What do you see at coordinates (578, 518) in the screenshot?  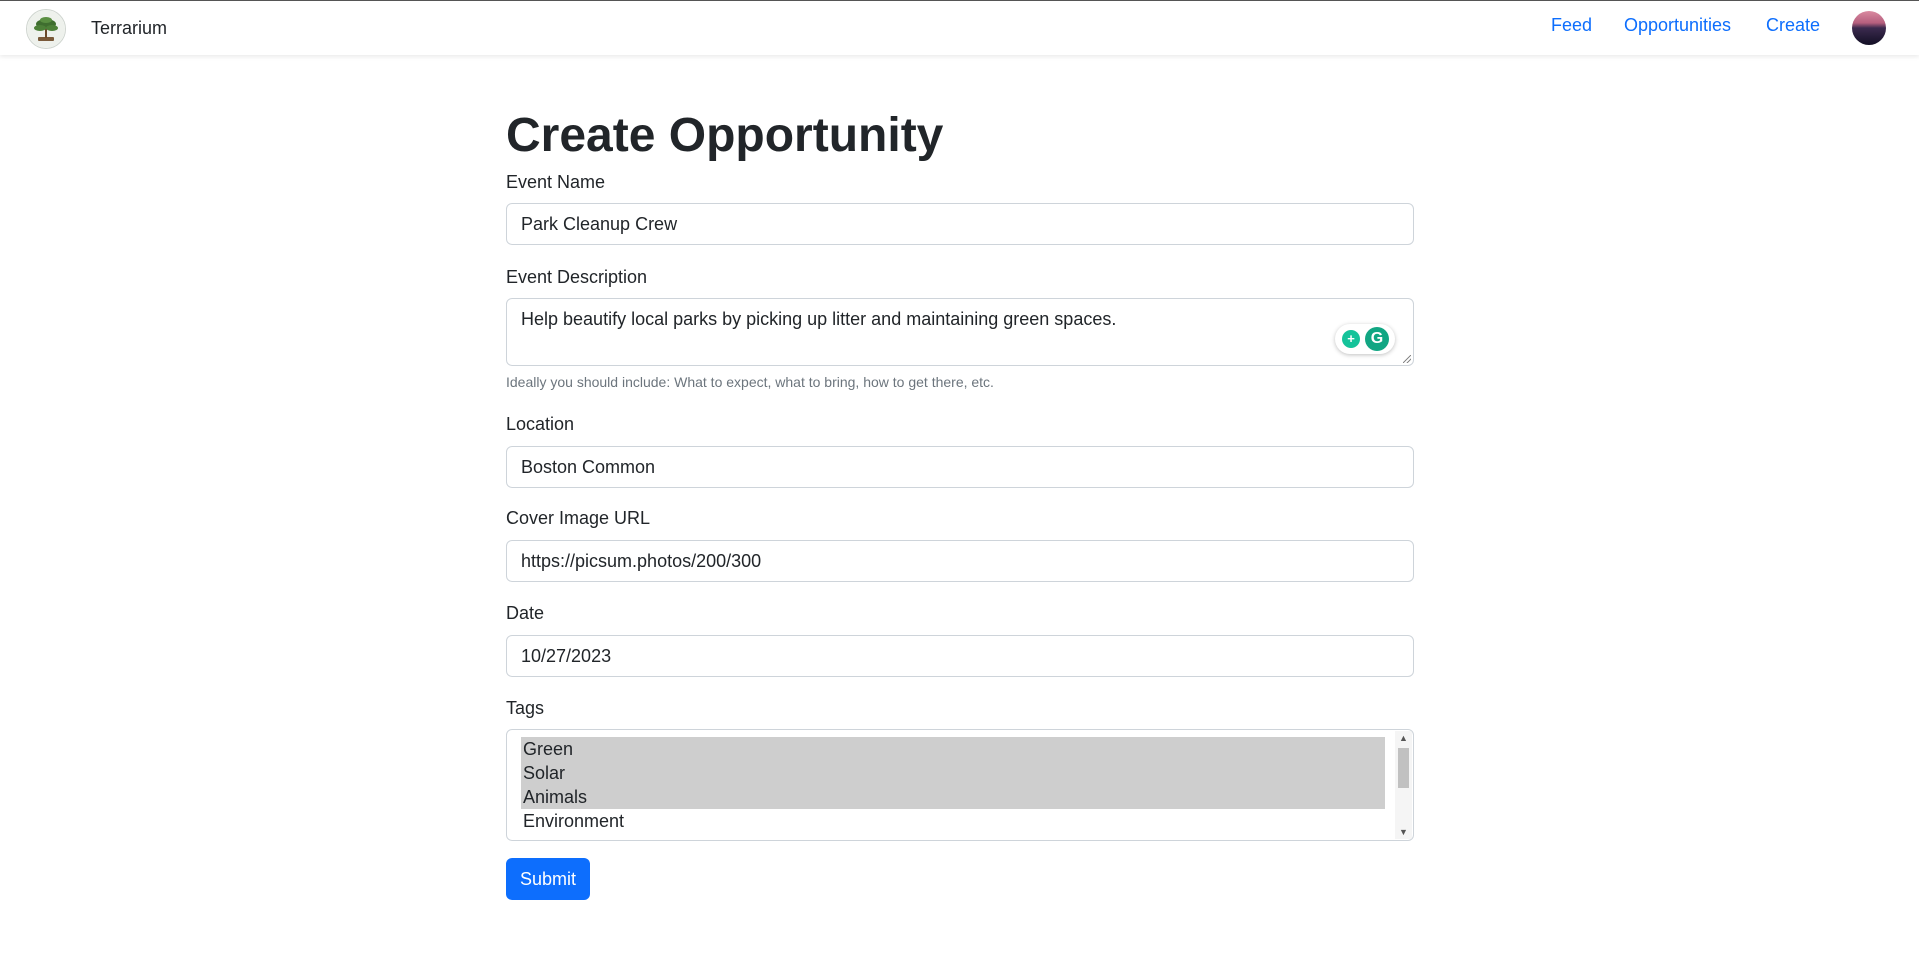 I see `cover-image-label: Cover Image URL` at bounding box center [578, 518].